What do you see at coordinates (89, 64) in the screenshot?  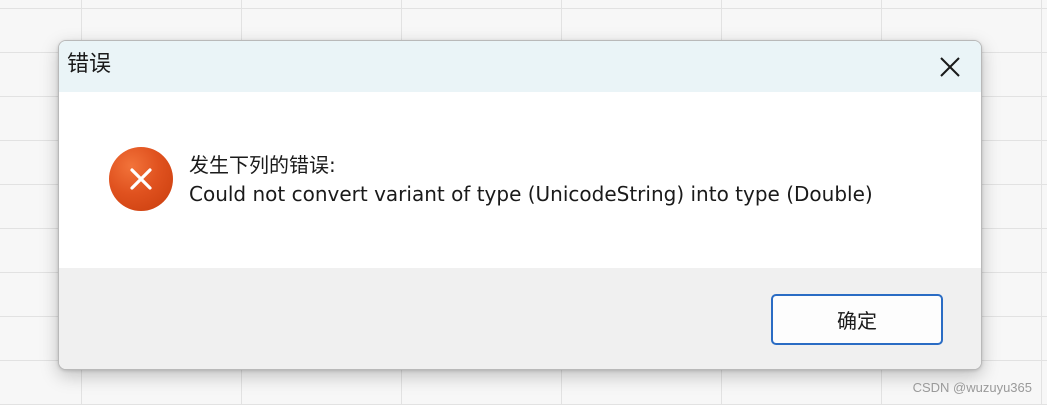 I see `dialog-title: 错误` at bounding box center [89, 64].